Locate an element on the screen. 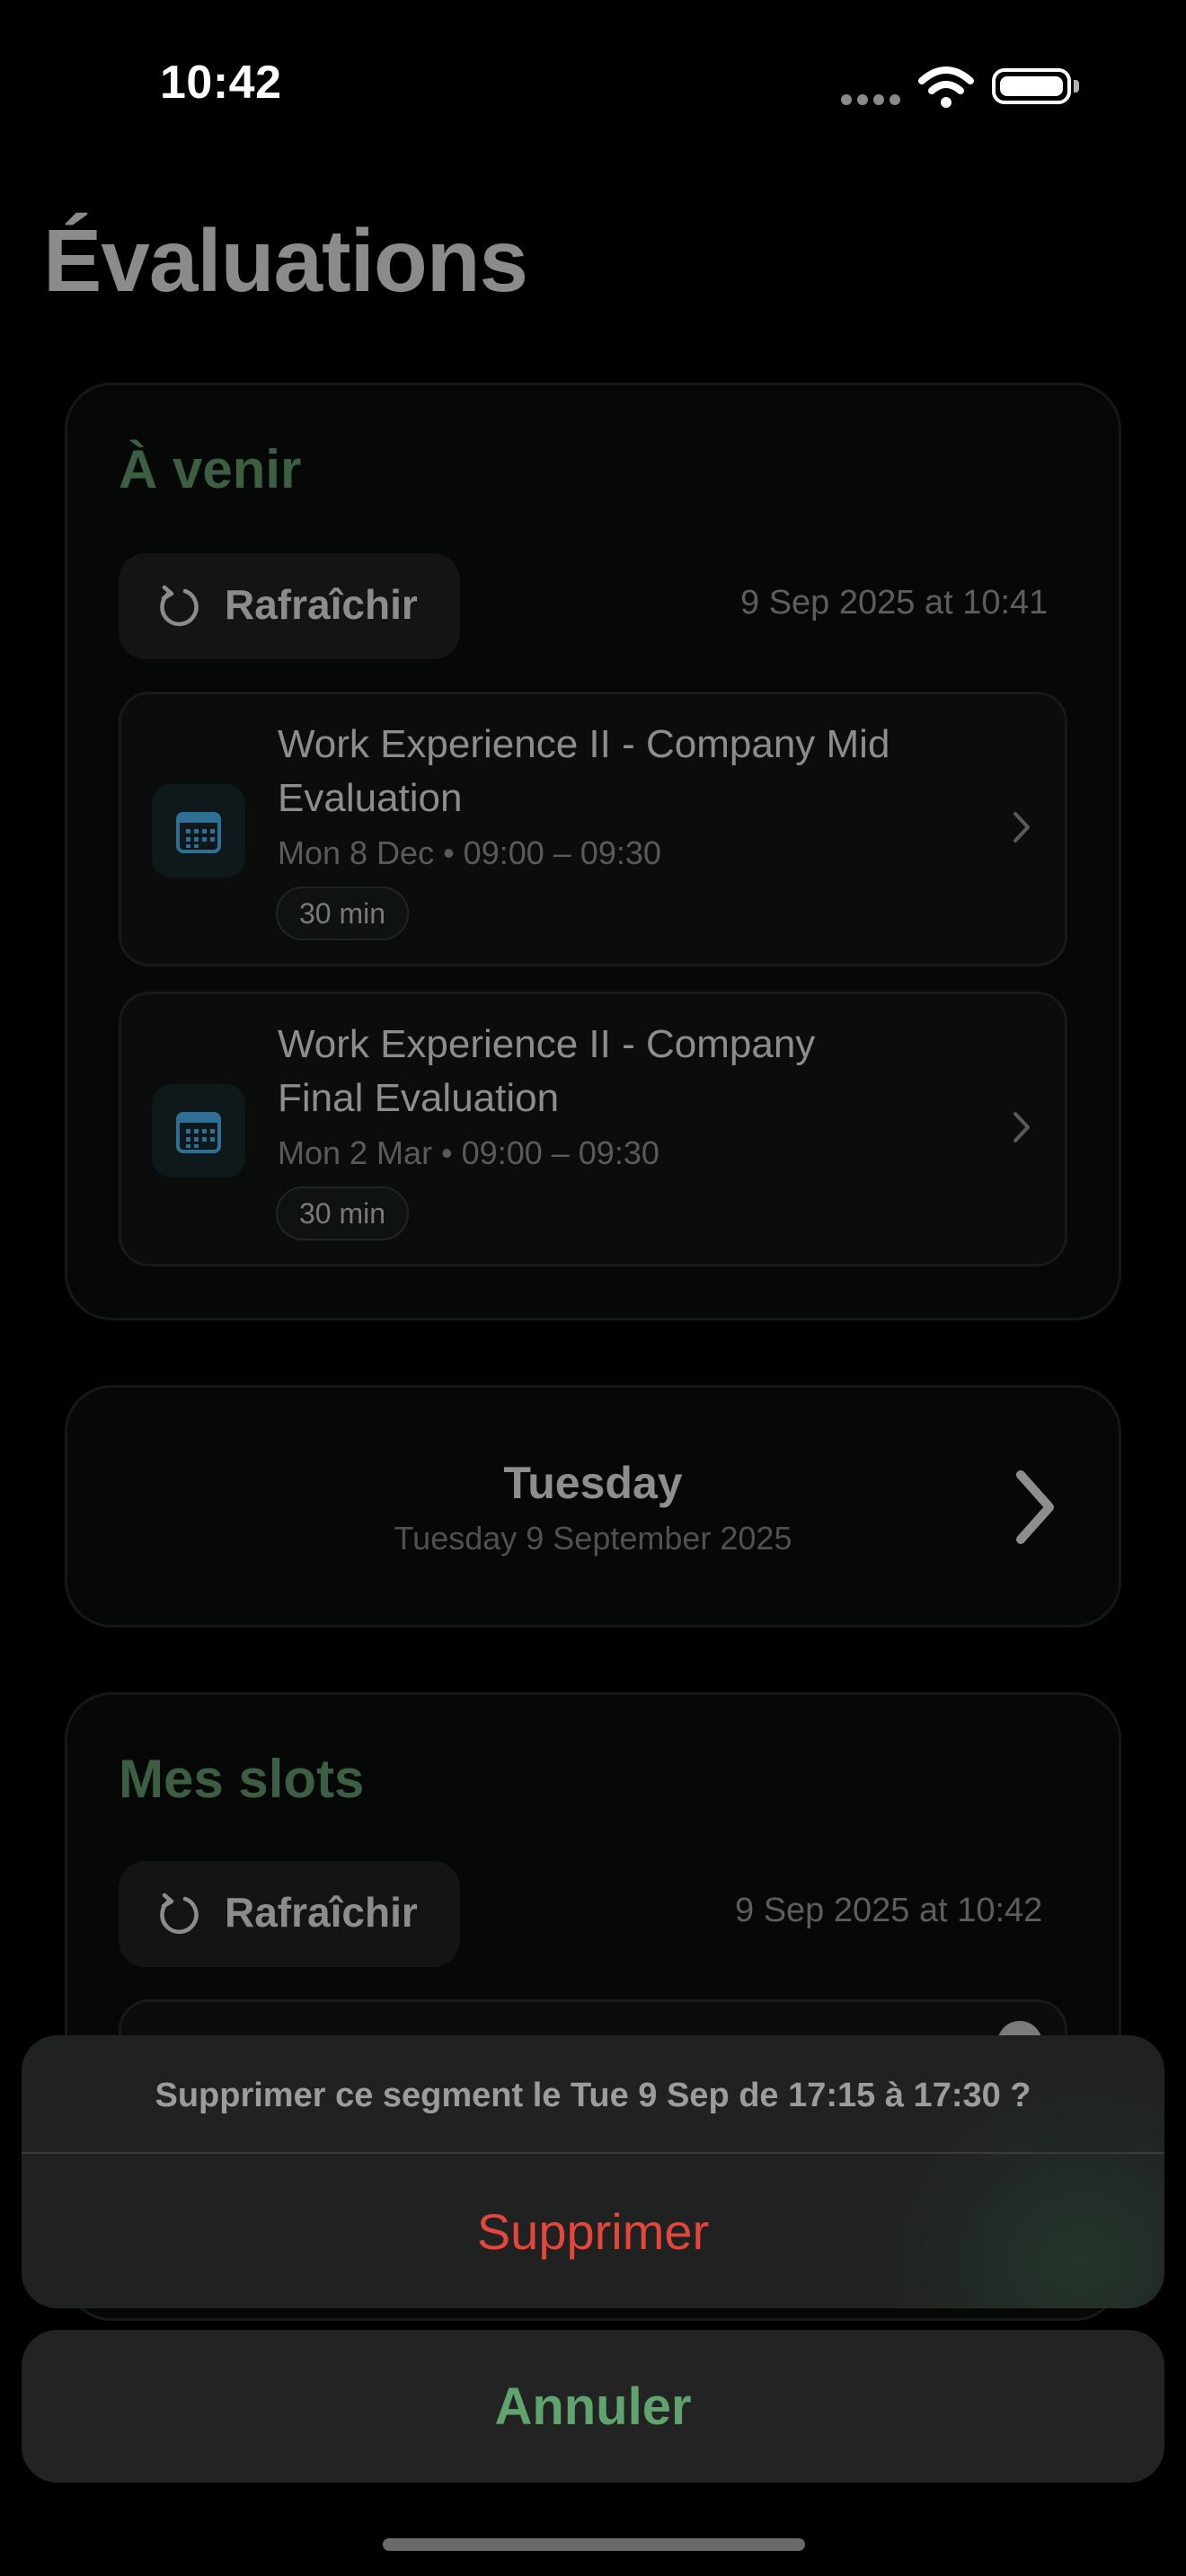 The width and height of the screenshot is (1186, 2576). delete-button: Supprimer is located at coordinates (593, 2231).